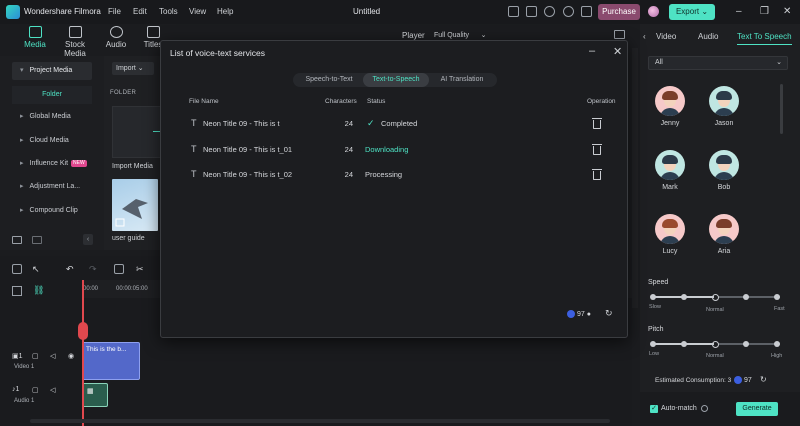 This screenshot has height=426, width=800. I want to click on tab-audio-panel: Audio, so click(708, 36).